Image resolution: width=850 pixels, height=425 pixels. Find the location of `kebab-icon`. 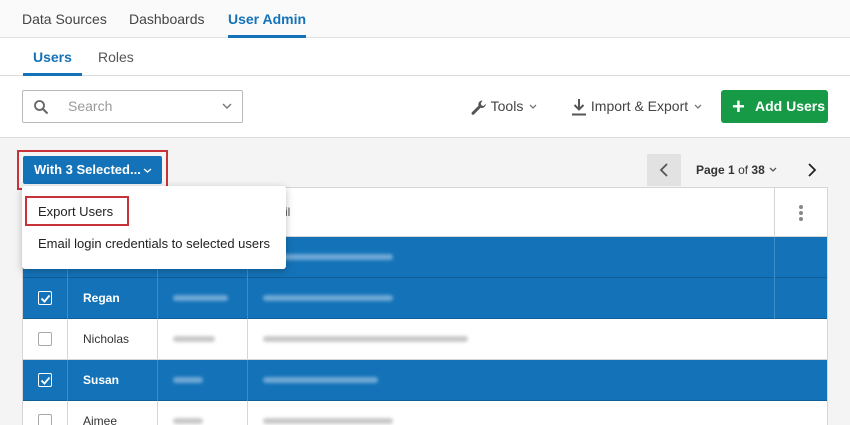

kebab-icon is located at coordinates (800, 212).